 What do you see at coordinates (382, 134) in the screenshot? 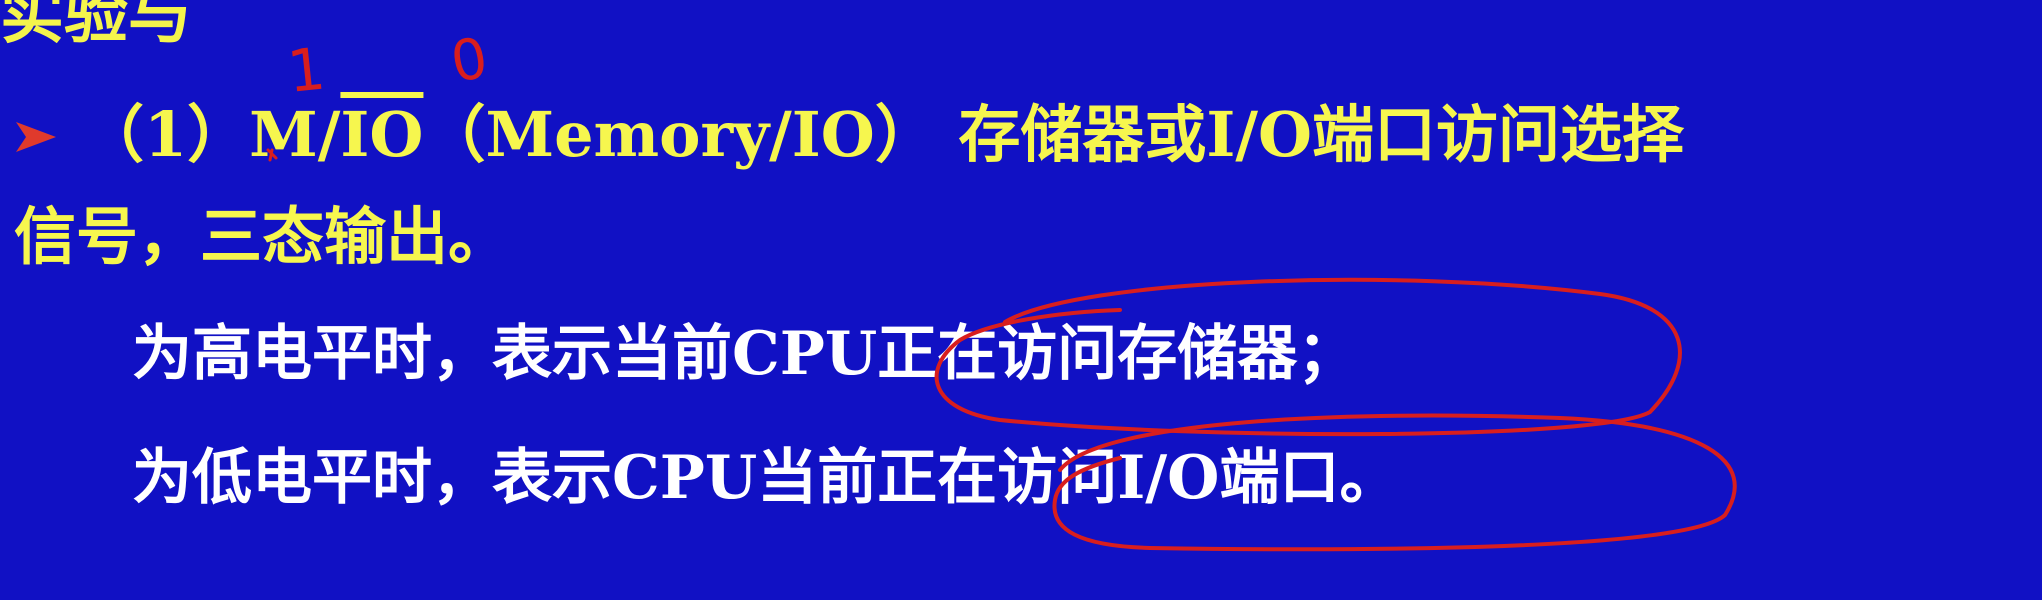
I see `signal-name-io-overlined: IO` at bounding box center [382, 134].